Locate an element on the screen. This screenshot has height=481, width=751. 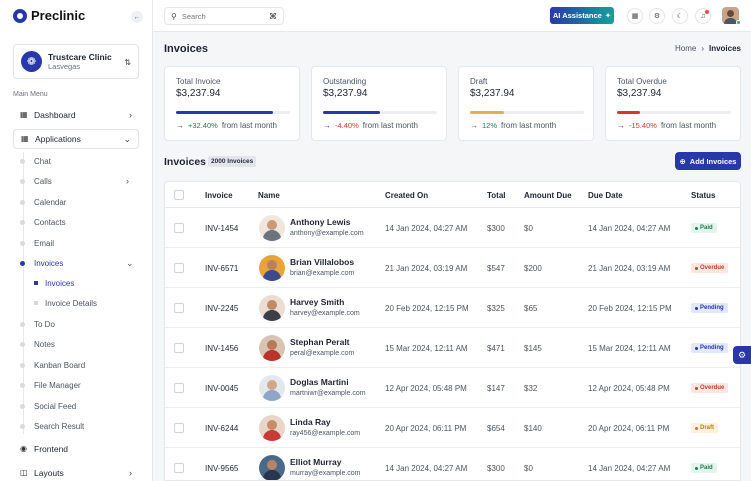
sidebar-item-applications: ▦ Applications ⌄ is located at coordinates (76, 139).